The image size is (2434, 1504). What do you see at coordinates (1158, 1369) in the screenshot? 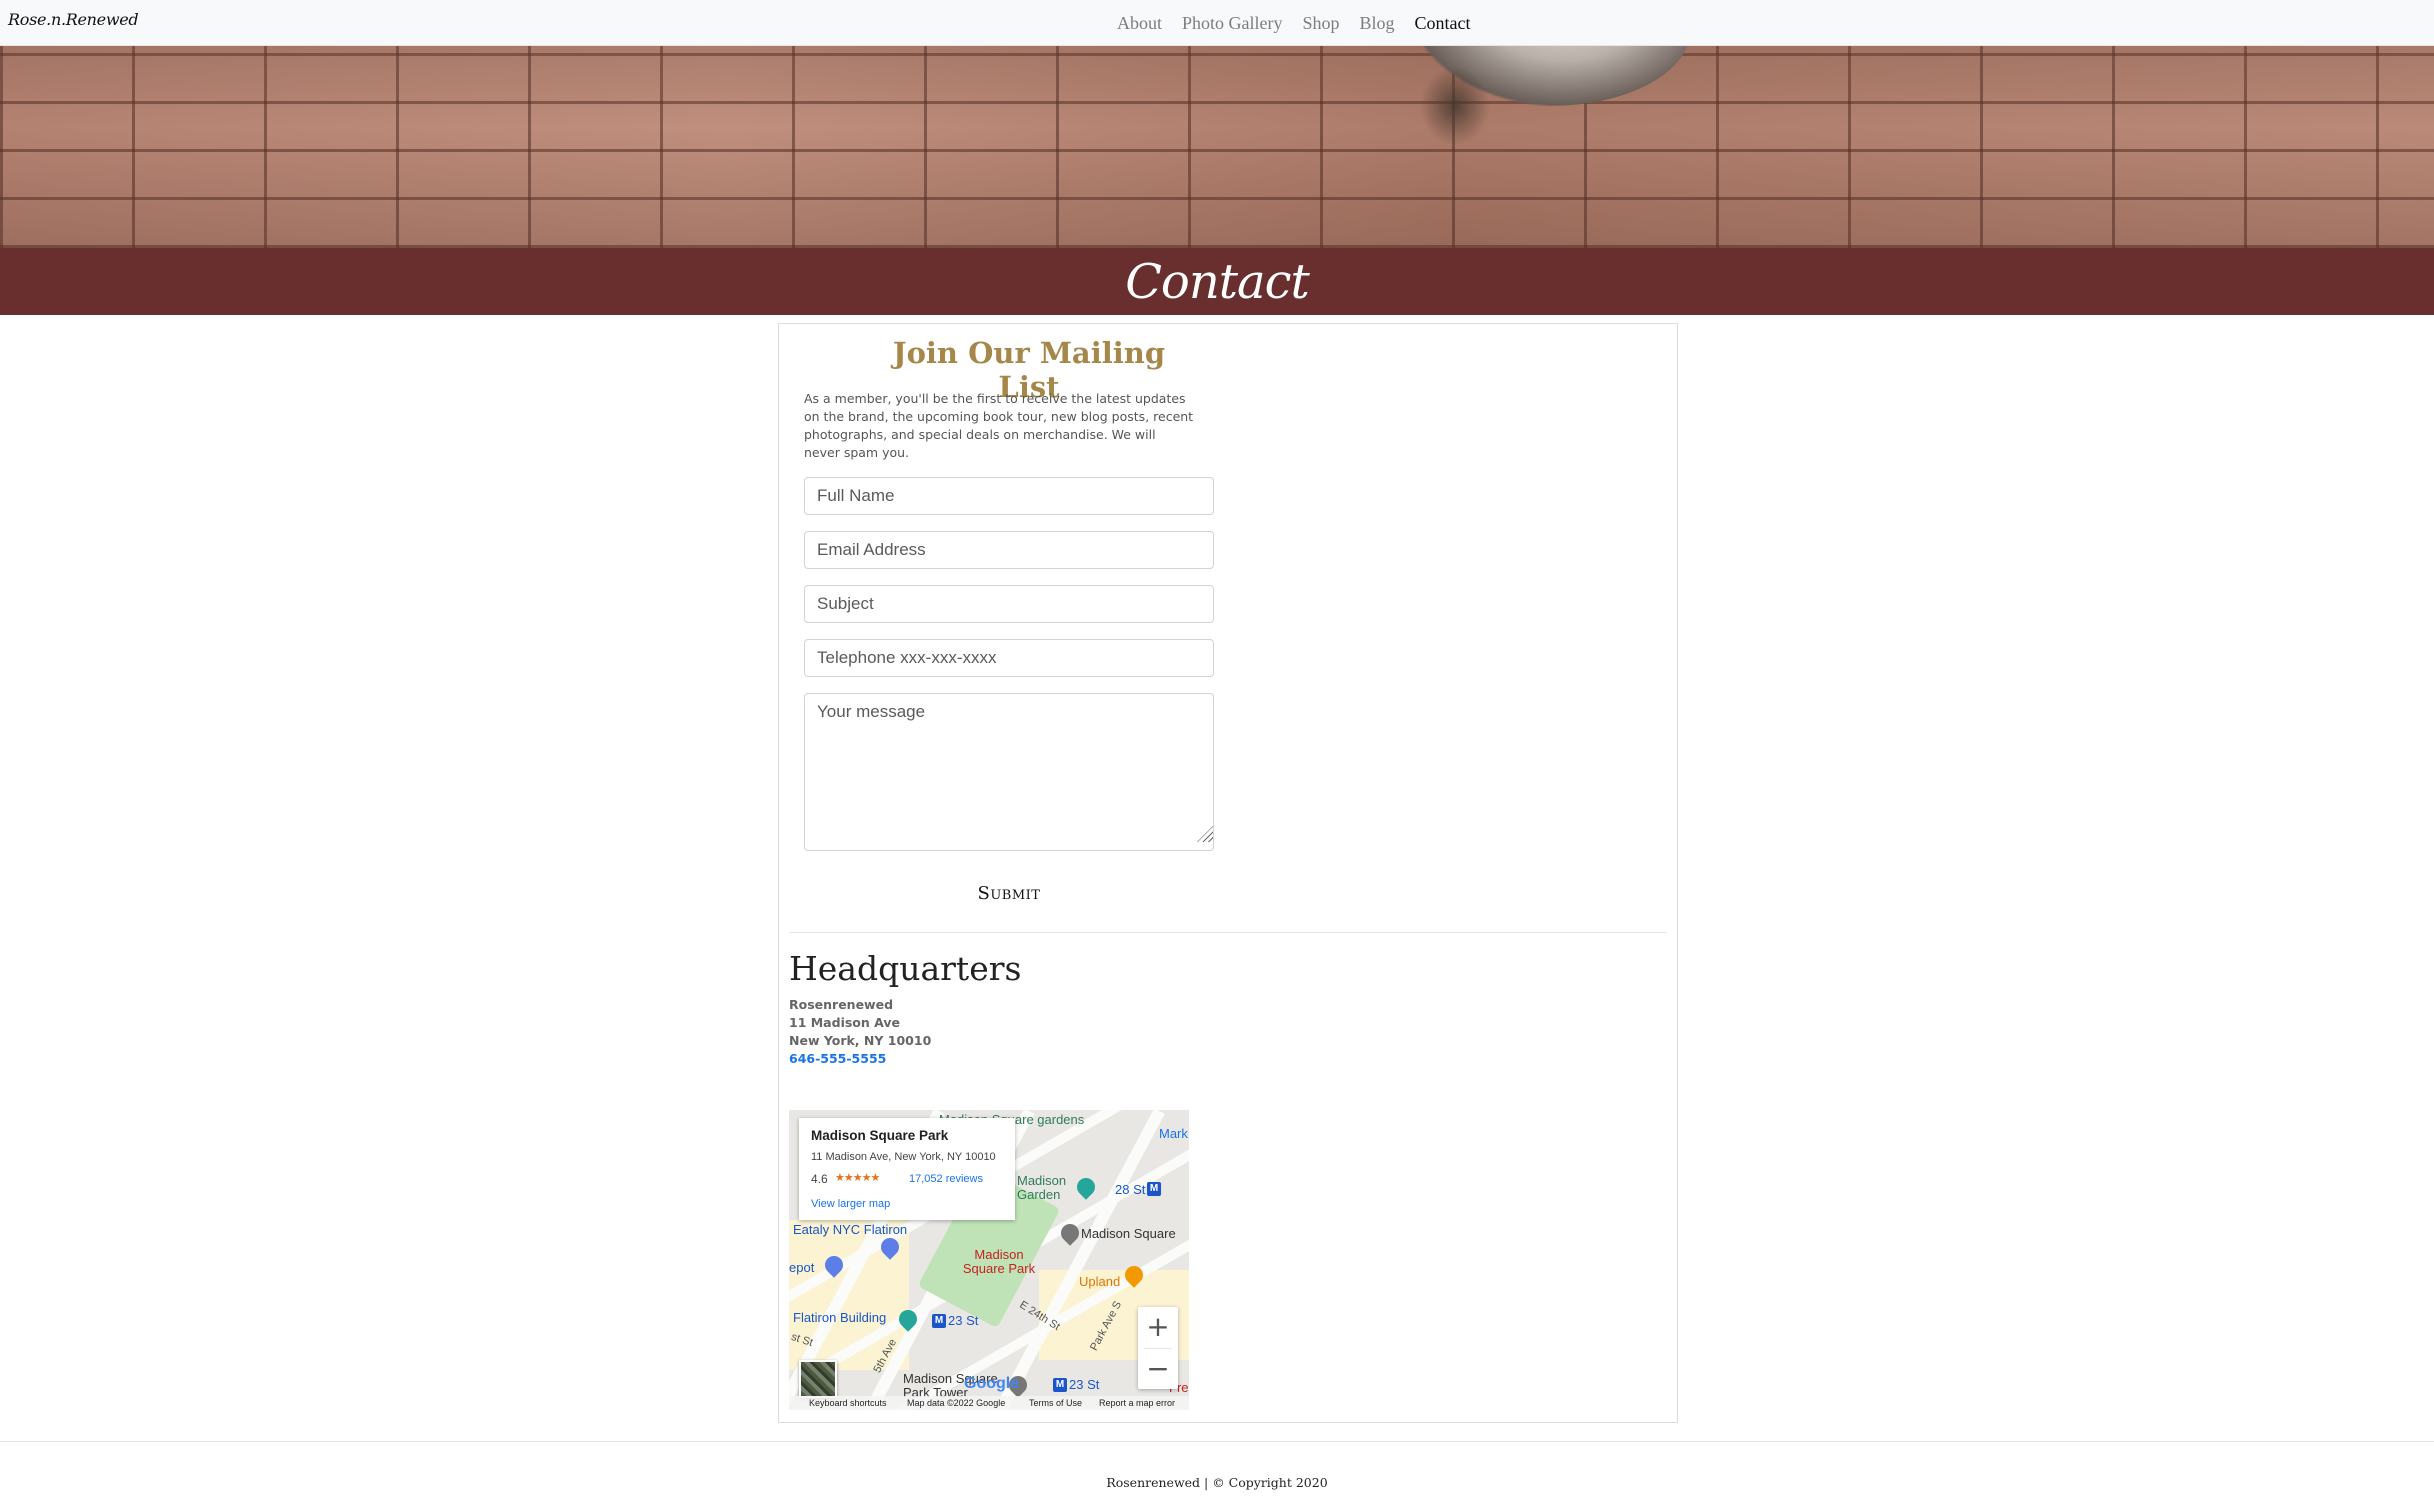
I see `zoom-out-button: −` at bounding box center [1158, 1369].